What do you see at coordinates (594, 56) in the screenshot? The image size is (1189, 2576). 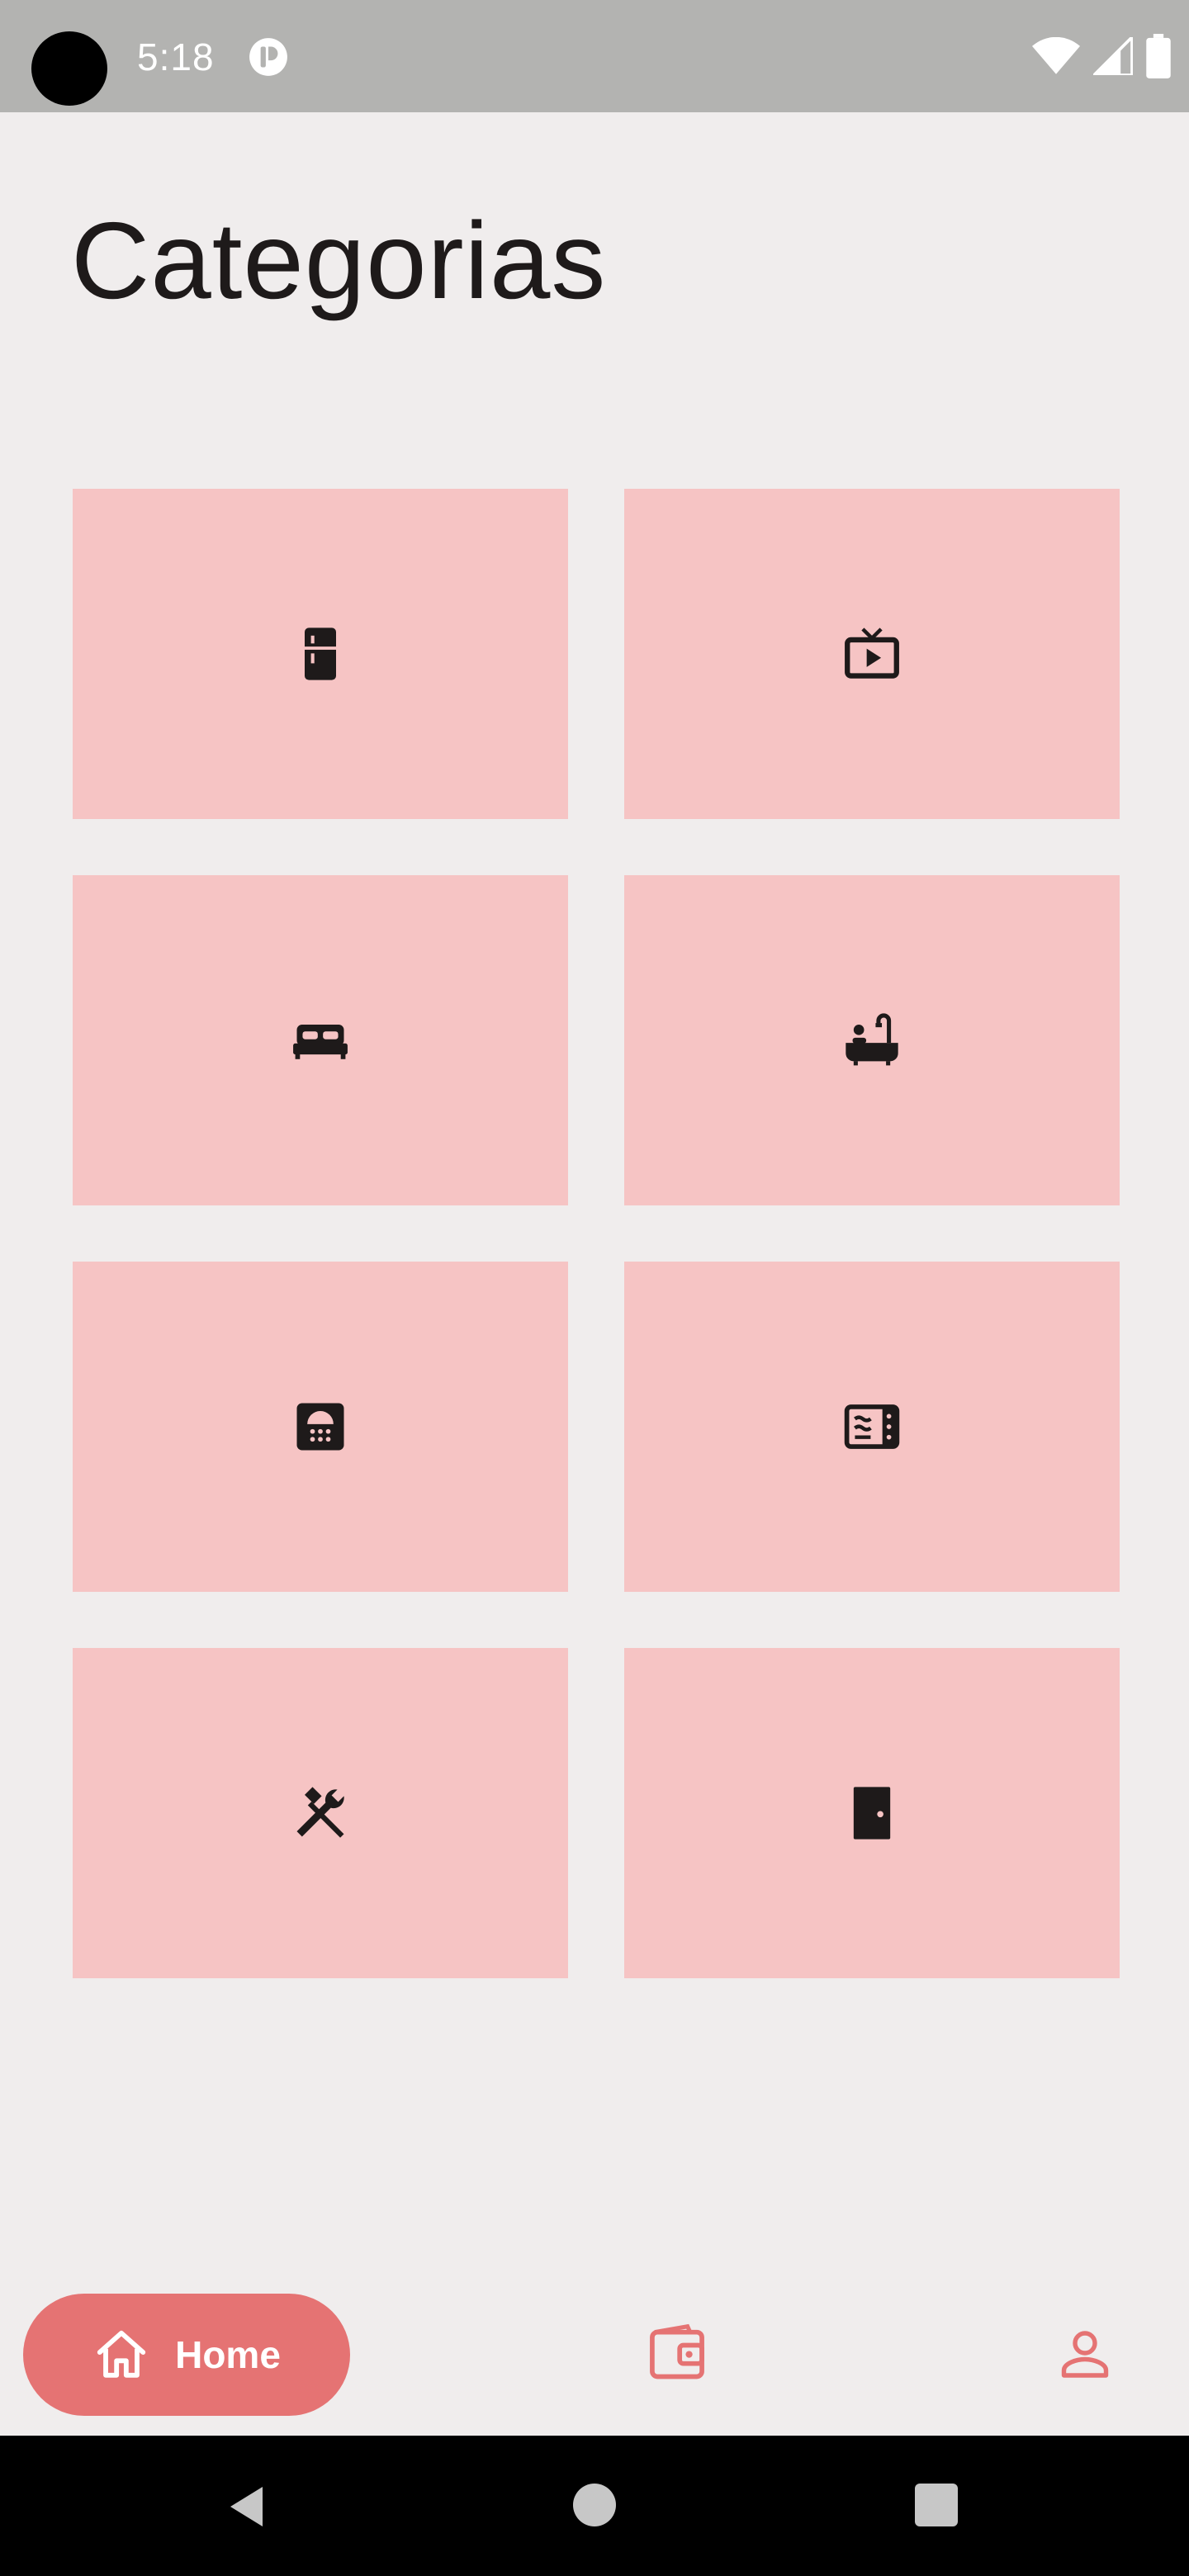 I see `status-bar: 5:18` at bounding box center [594, 56].